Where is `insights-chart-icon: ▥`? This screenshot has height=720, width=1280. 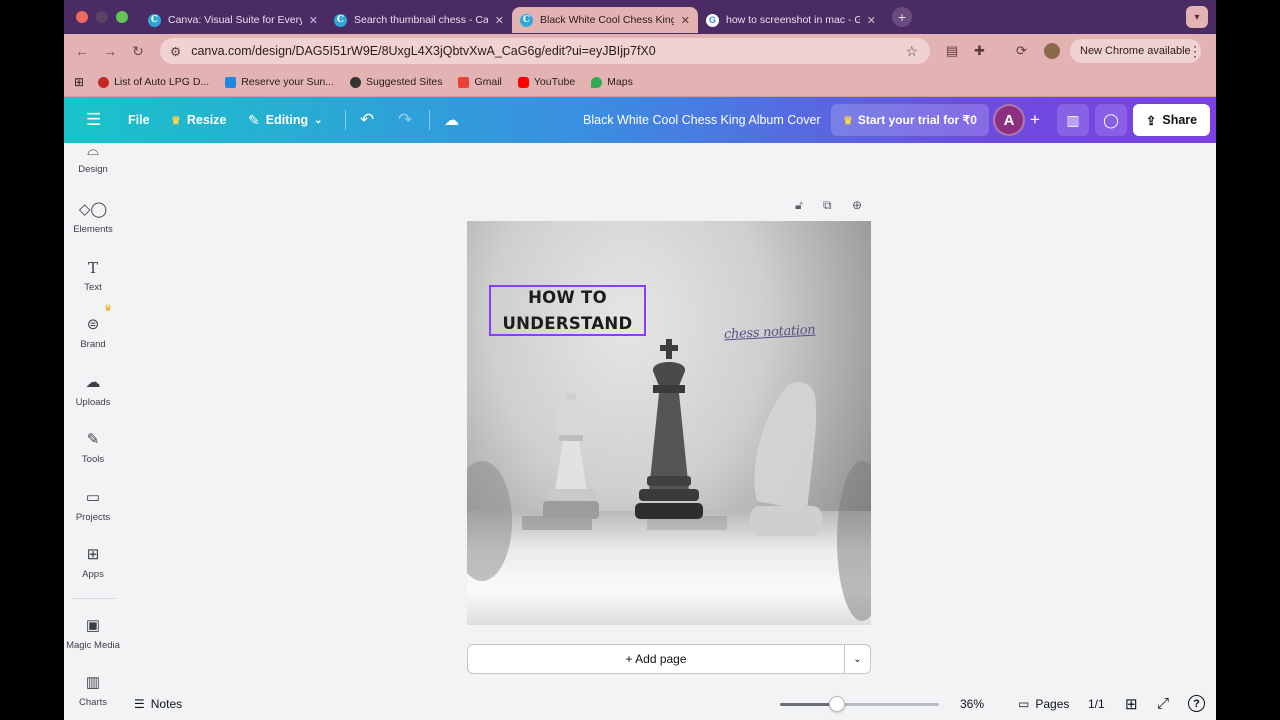
insights-chart-icon: ▥ is located at coordinates (1073, 120).